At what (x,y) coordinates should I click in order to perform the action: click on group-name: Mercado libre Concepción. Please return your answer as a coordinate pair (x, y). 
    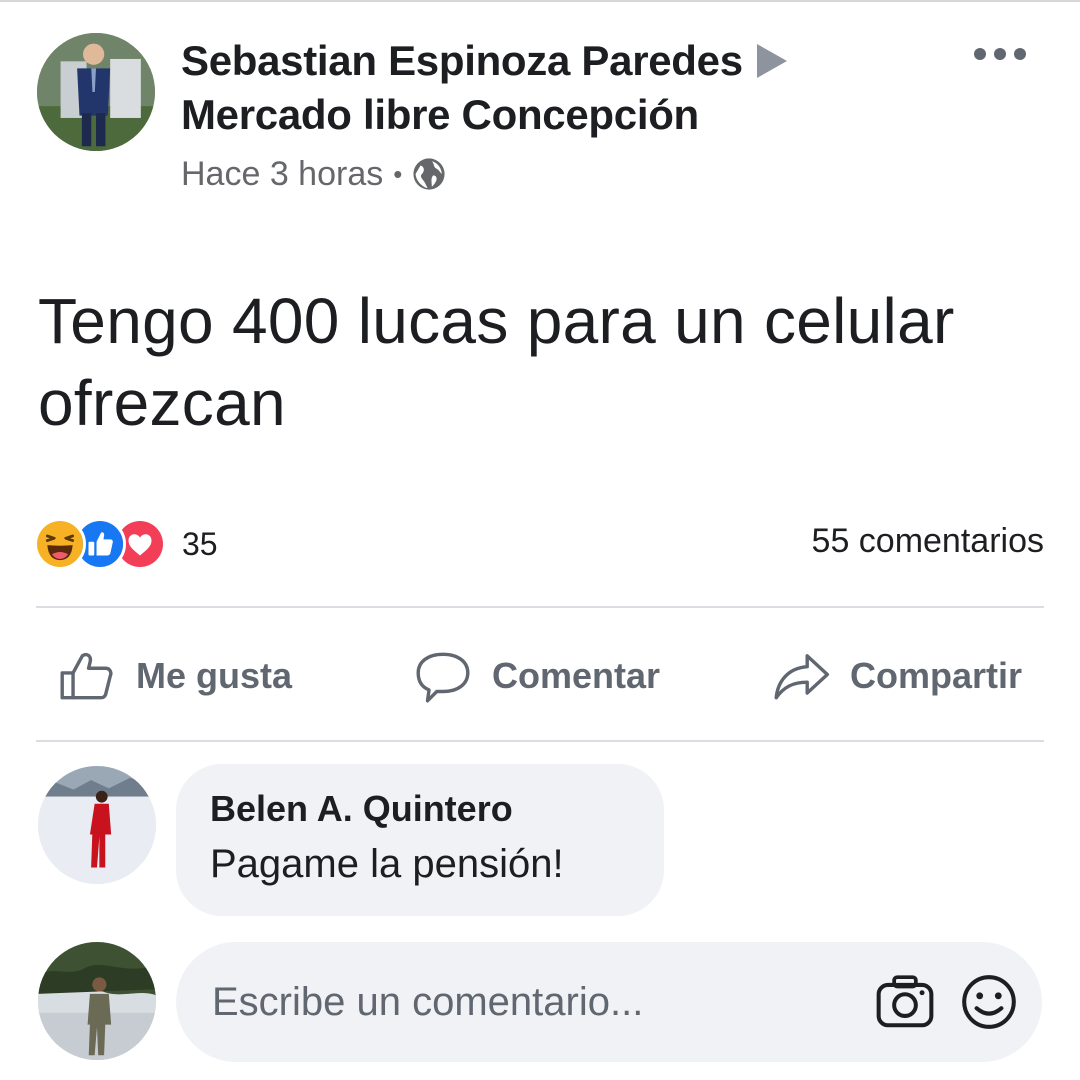
    Looking at the image, I should click on (531, 115).